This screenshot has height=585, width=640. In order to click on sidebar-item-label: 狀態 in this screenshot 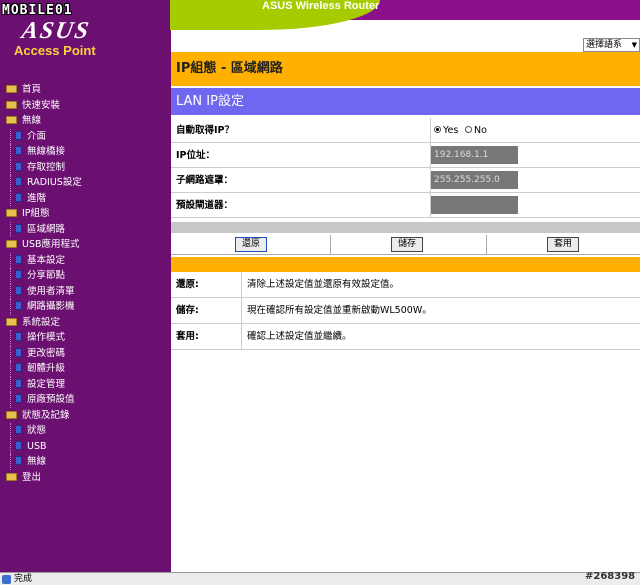, I will do `click(37, 430)`.